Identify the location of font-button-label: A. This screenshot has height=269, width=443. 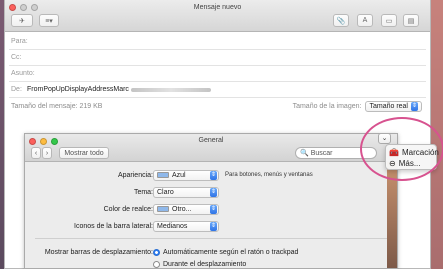
(365, 20).